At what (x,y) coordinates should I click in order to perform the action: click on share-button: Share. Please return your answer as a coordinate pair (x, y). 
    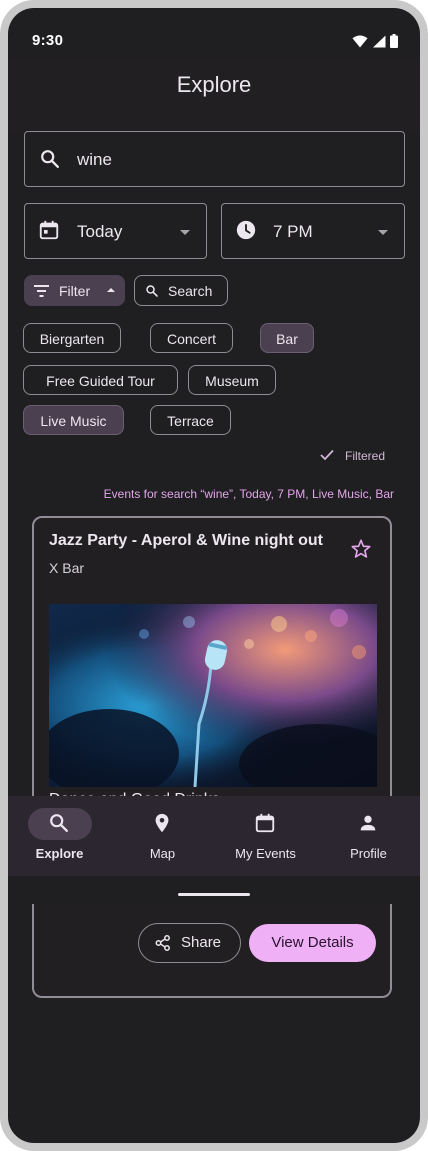
    Looking at the image, I should click on (189, 943).